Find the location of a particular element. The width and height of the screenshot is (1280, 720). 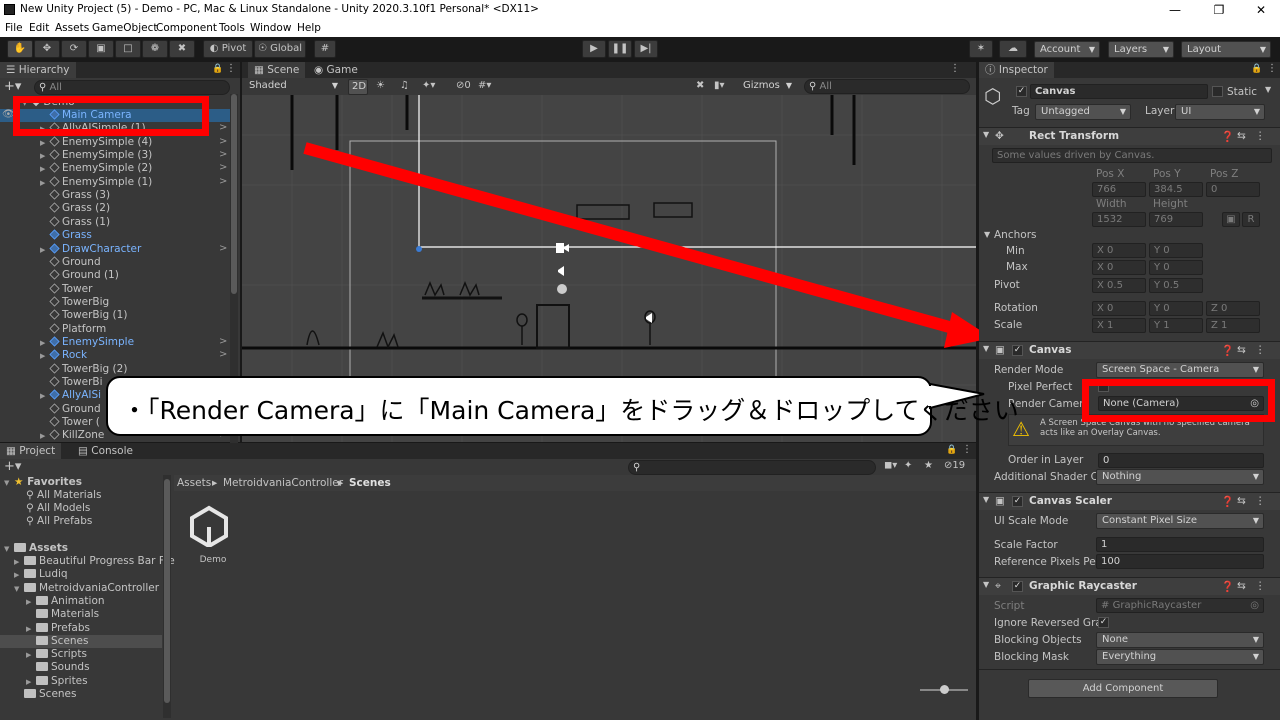

scale-factor-field: 1 is located at coordinates (1180, 544).